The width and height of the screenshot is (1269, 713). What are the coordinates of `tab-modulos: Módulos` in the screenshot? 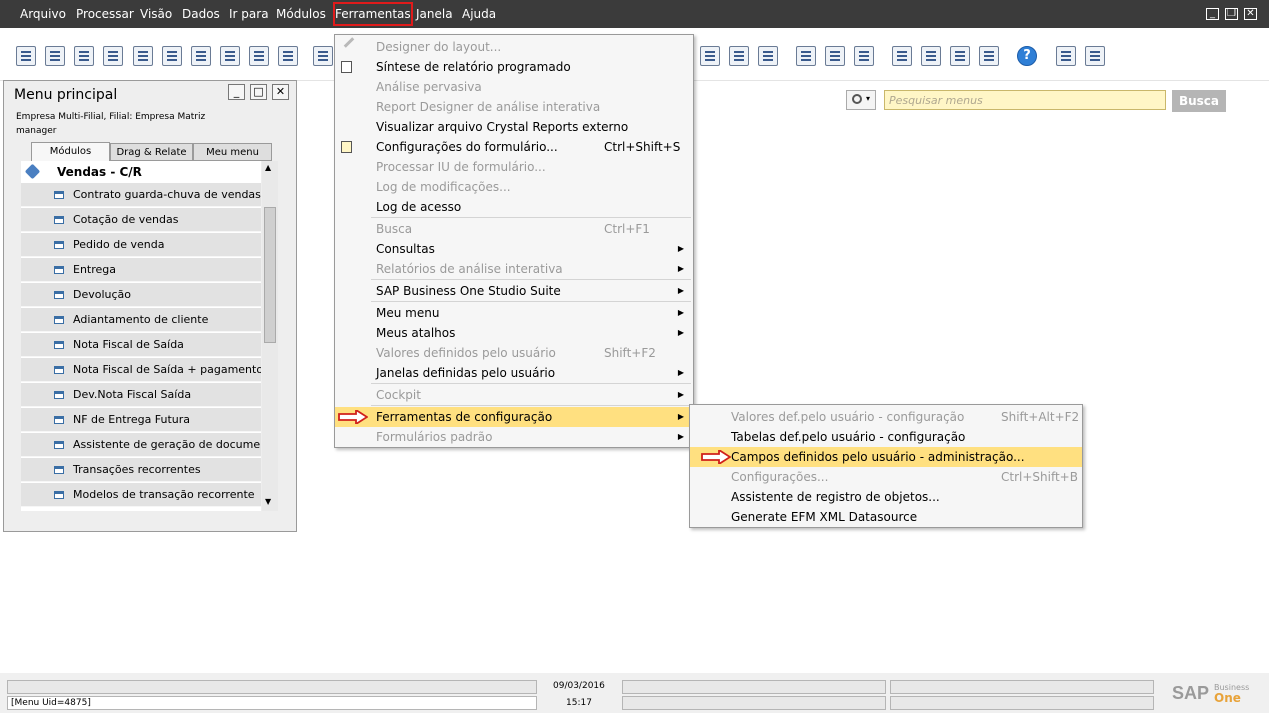 It's located at (70, 152).